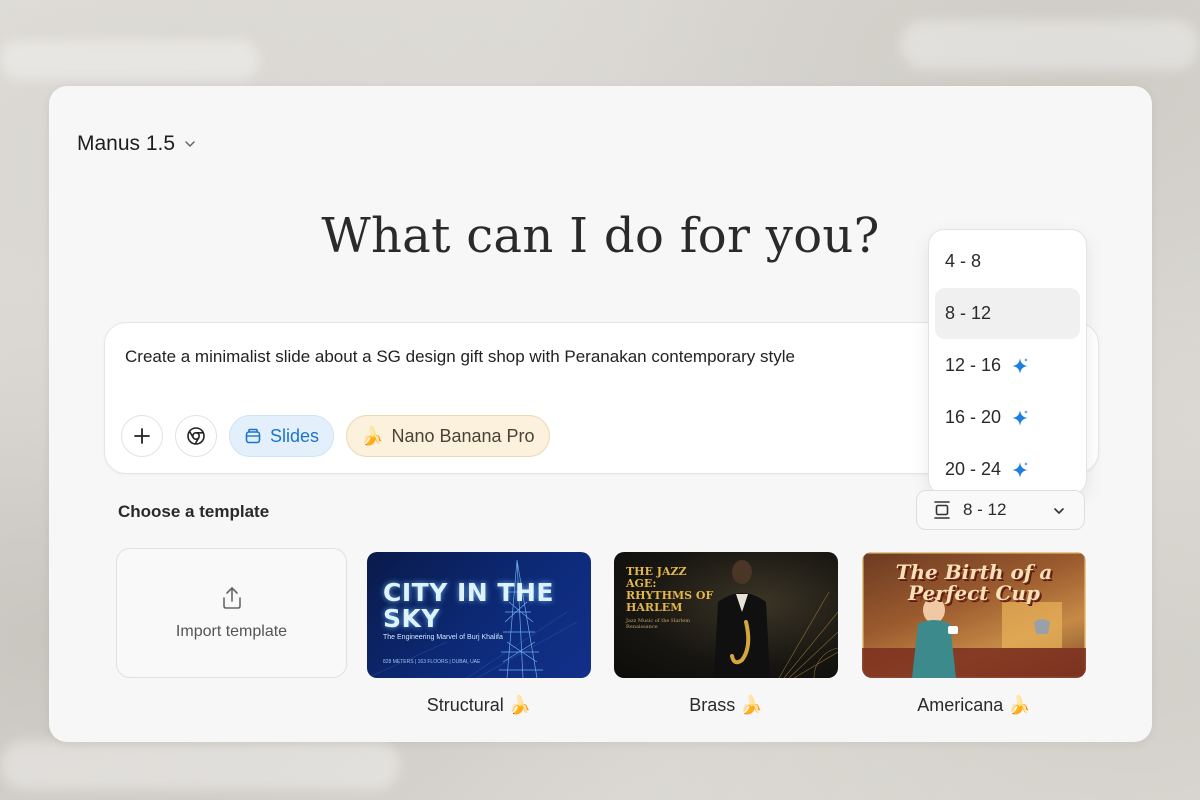 This screenshot has width=1200, height=800. What do you see at coordinates (670, 589) in the screenshot?
I see `thumb-title: THE JAZZ AGE: RHYTHMS OF HARLEM` at bounding box center [670, 589].